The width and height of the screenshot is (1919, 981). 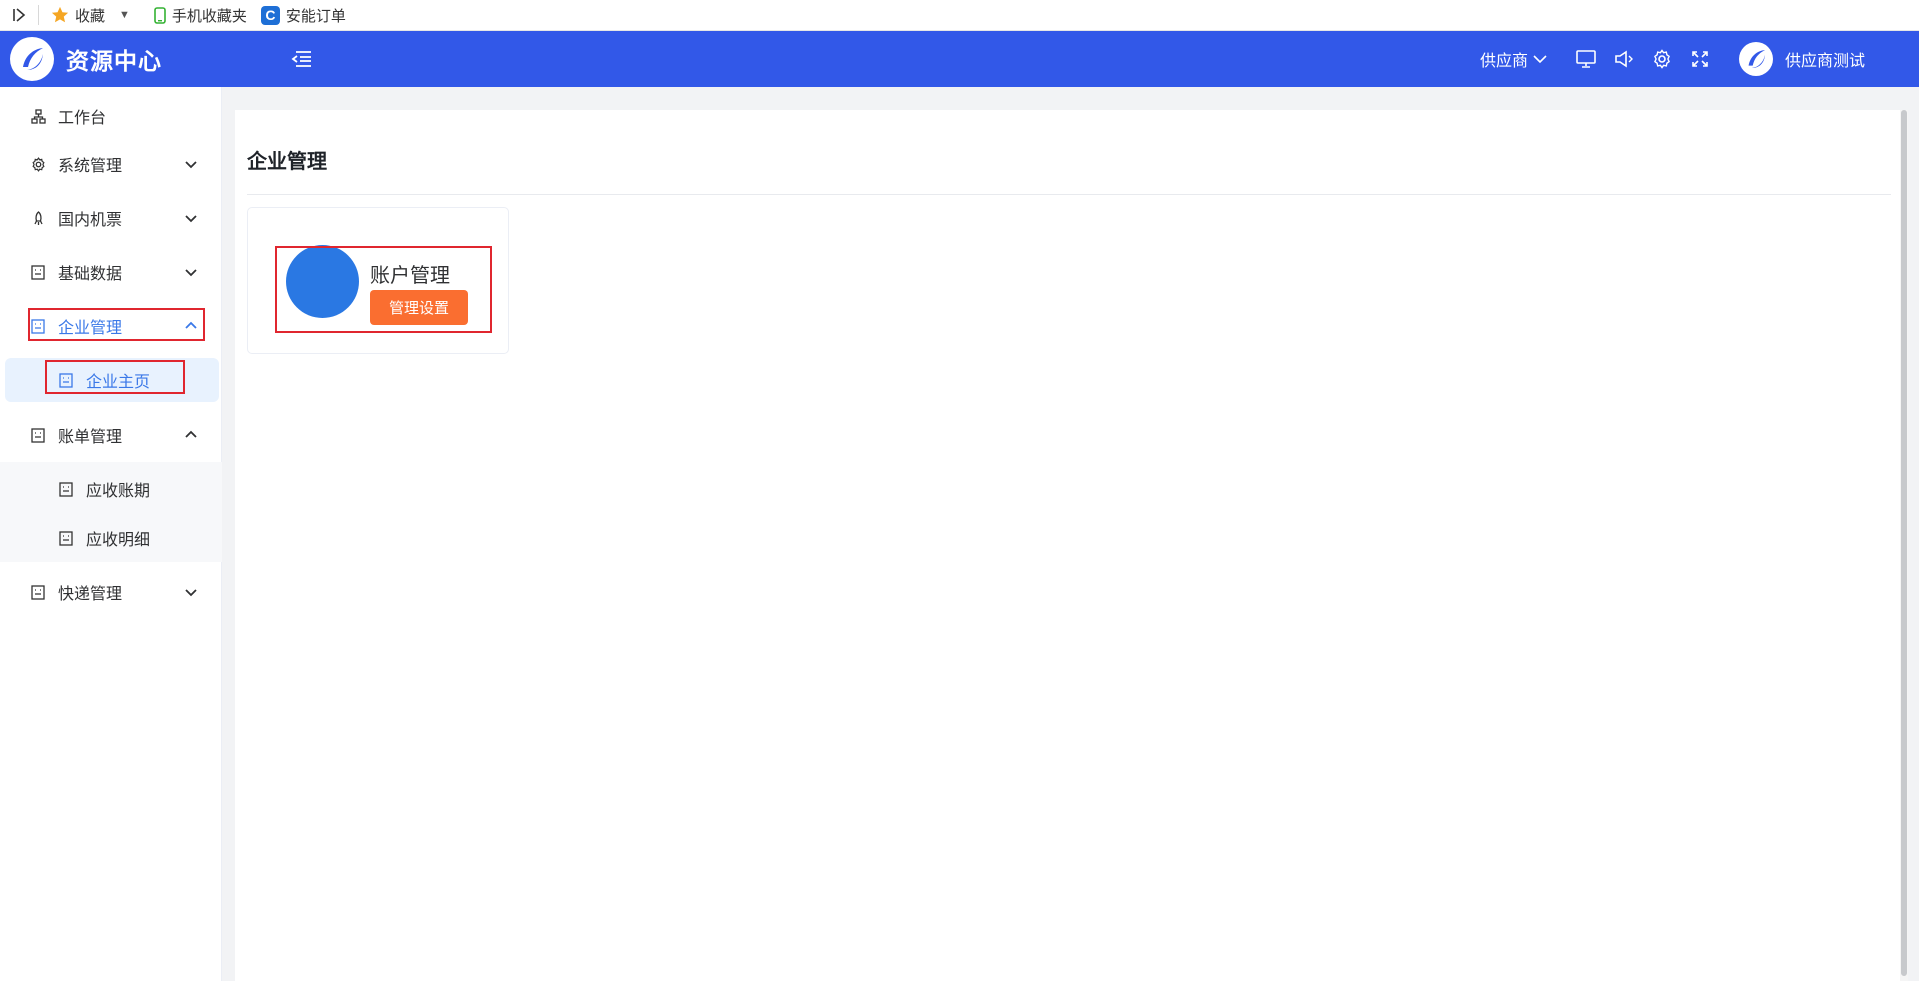 I want to click on sidebar-item-label: 快递管理, so click(x=90, y=594).